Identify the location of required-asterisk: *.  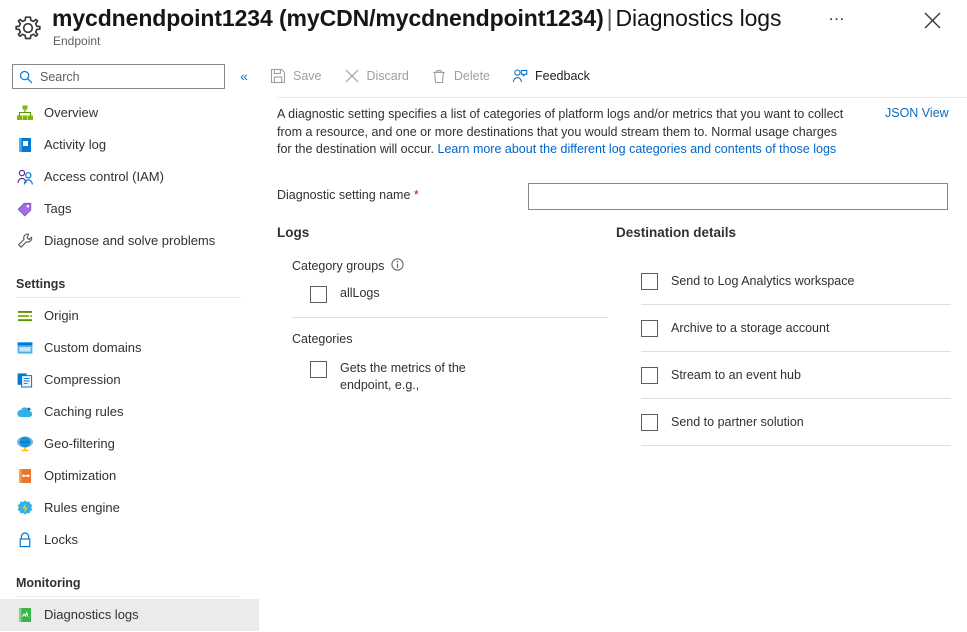
(416, 195).